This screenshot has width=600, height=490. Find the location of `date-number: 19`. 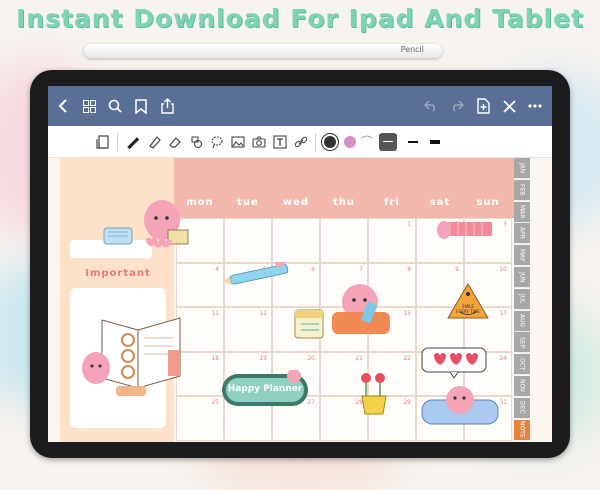

date-number: 19 is located at coordinates (263, 358).